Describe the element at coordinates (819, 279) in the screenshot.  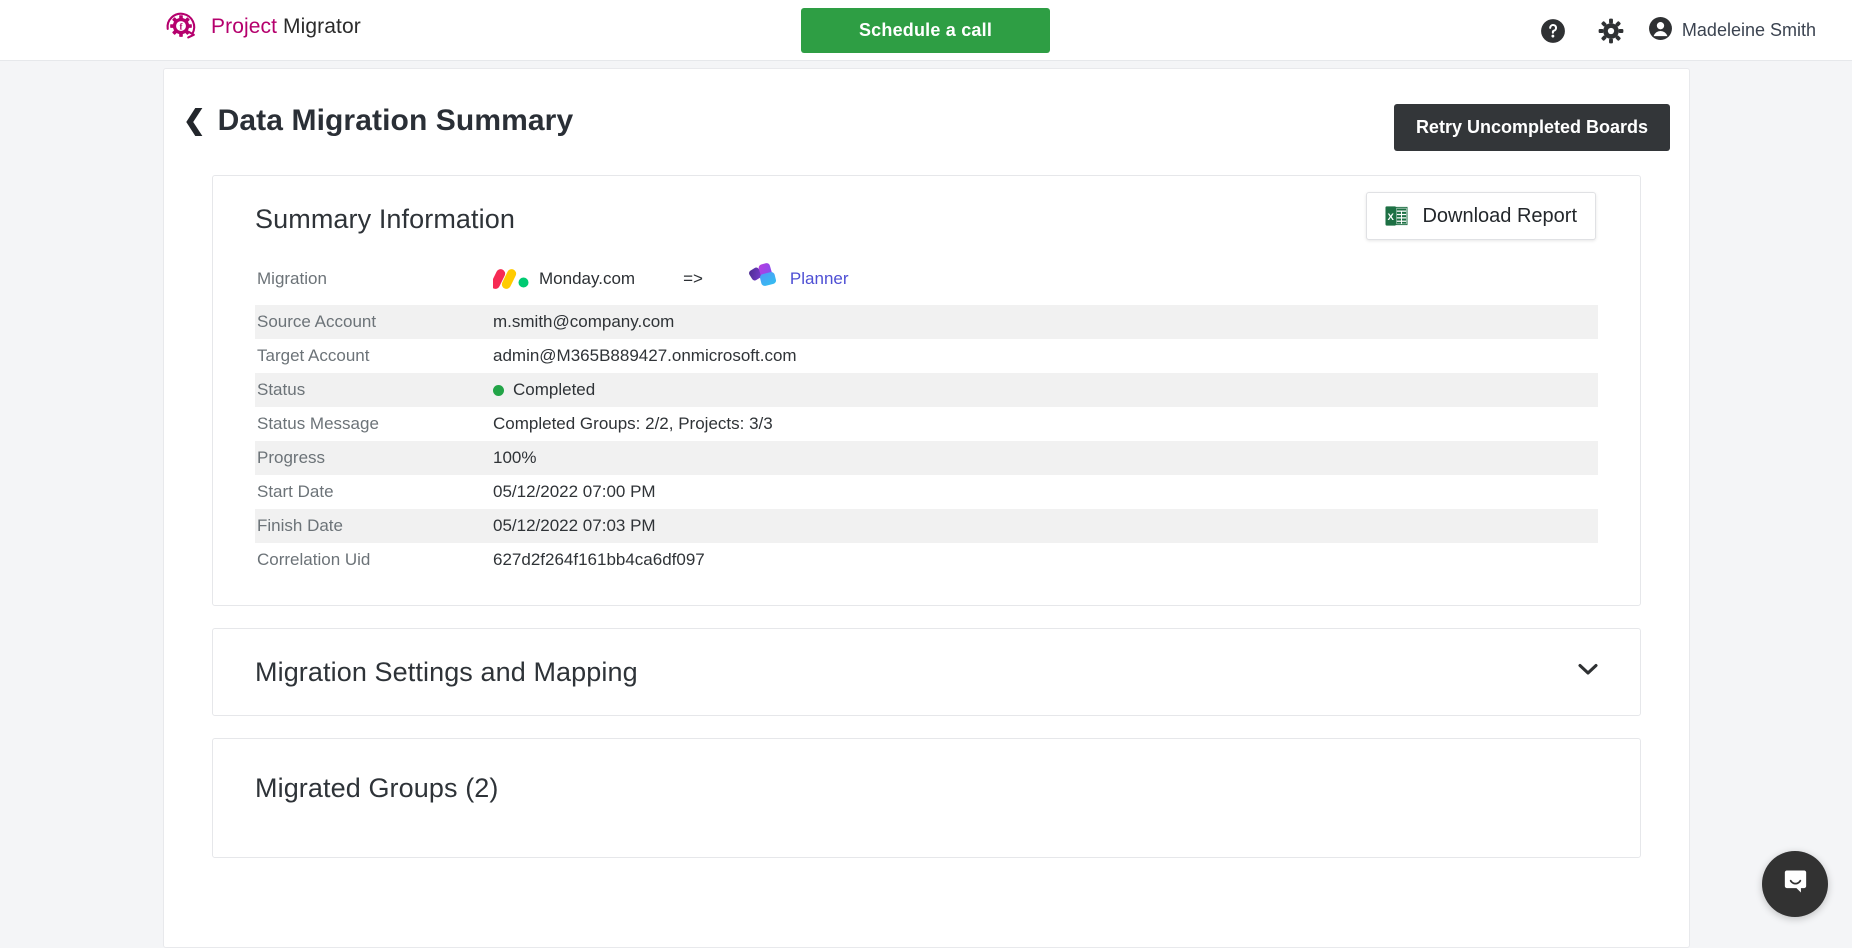
I see `migration-target-name: Planner` at that location.